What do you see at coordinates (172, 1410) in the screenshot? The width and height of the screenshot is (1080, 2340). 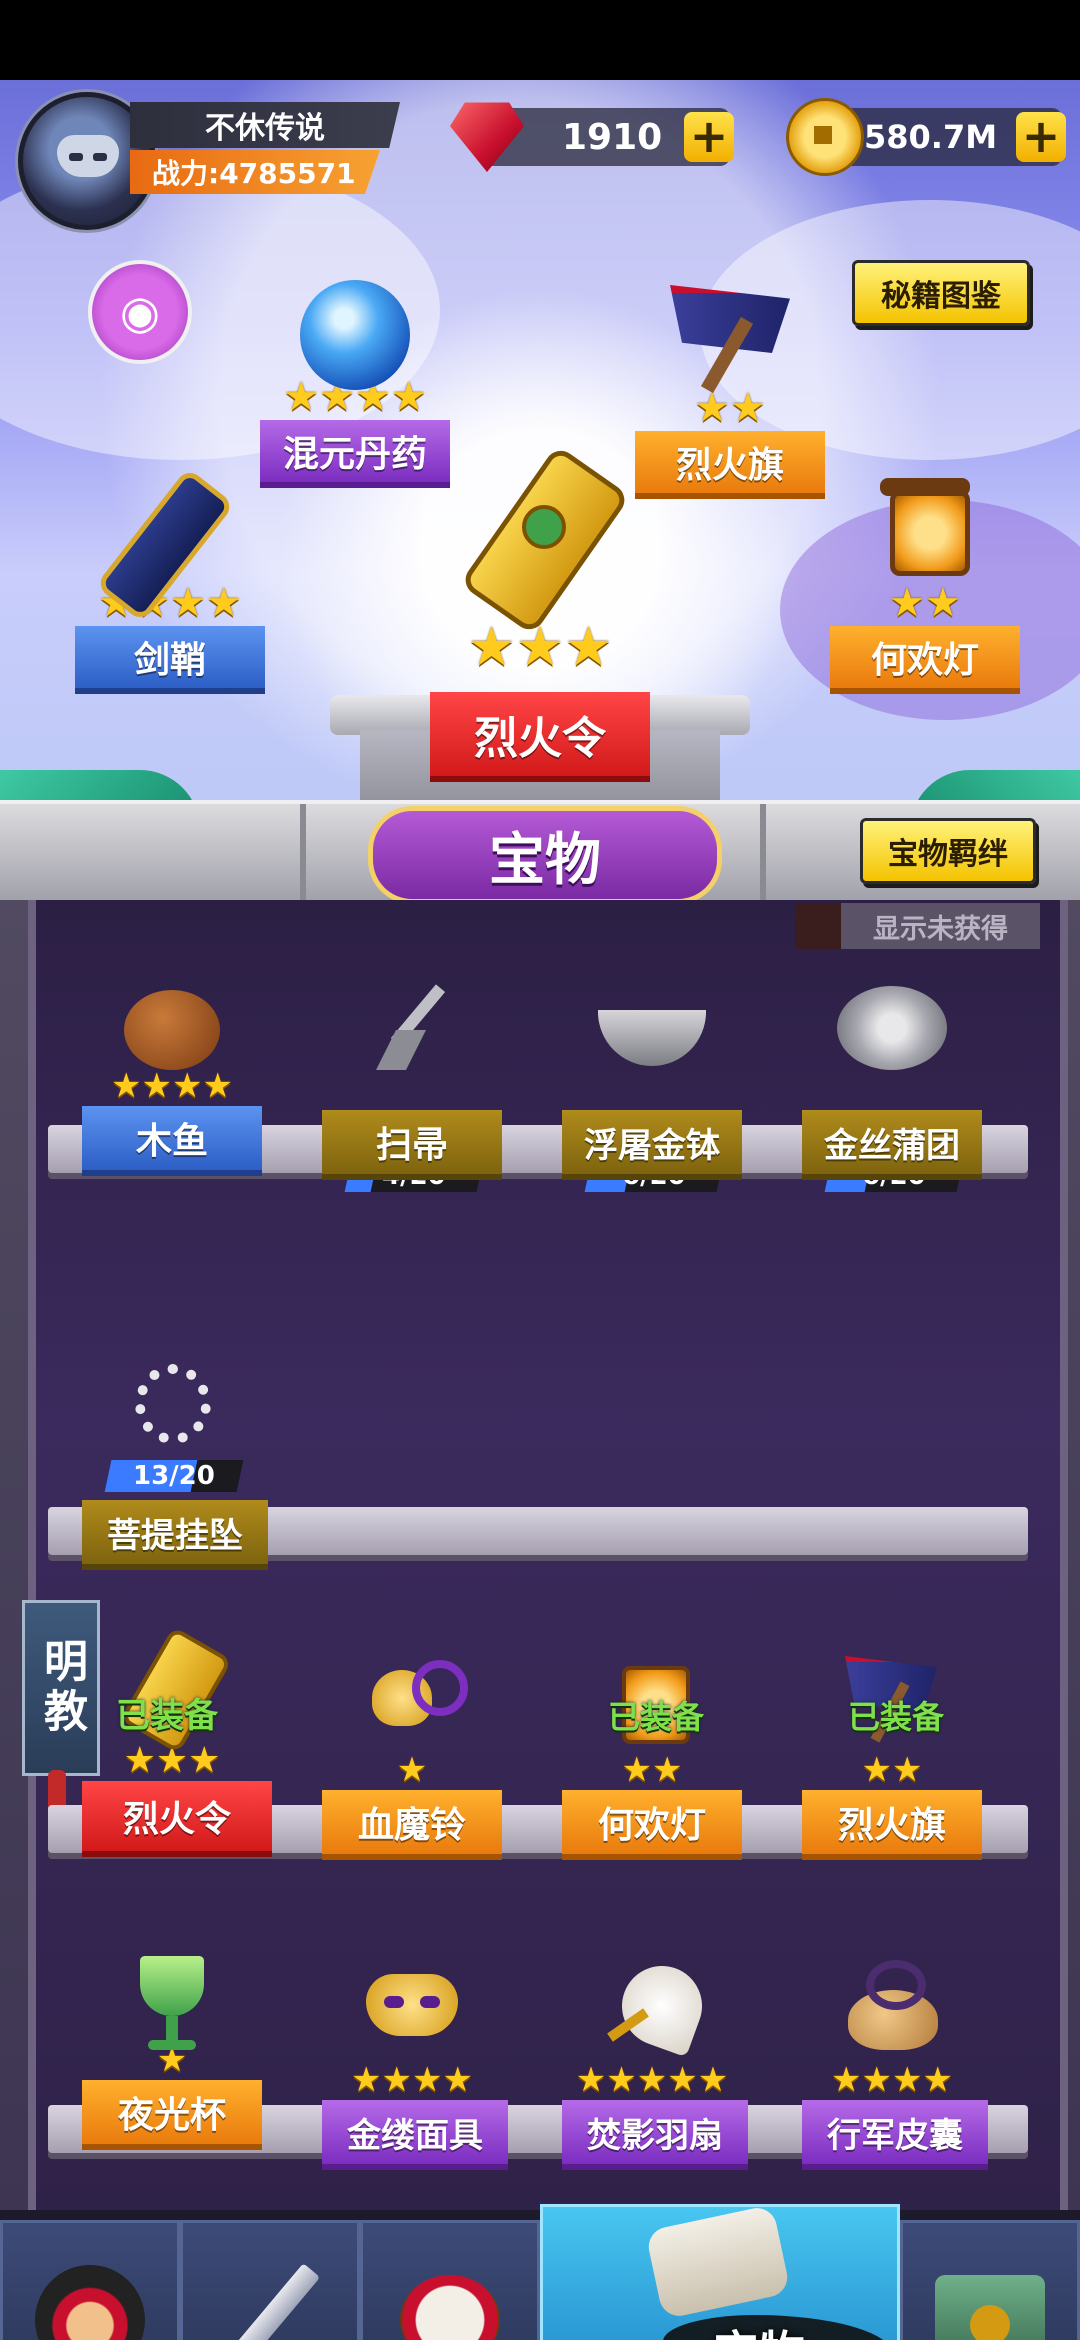 I see `beads-icon` at bounding box center [172, 1410].